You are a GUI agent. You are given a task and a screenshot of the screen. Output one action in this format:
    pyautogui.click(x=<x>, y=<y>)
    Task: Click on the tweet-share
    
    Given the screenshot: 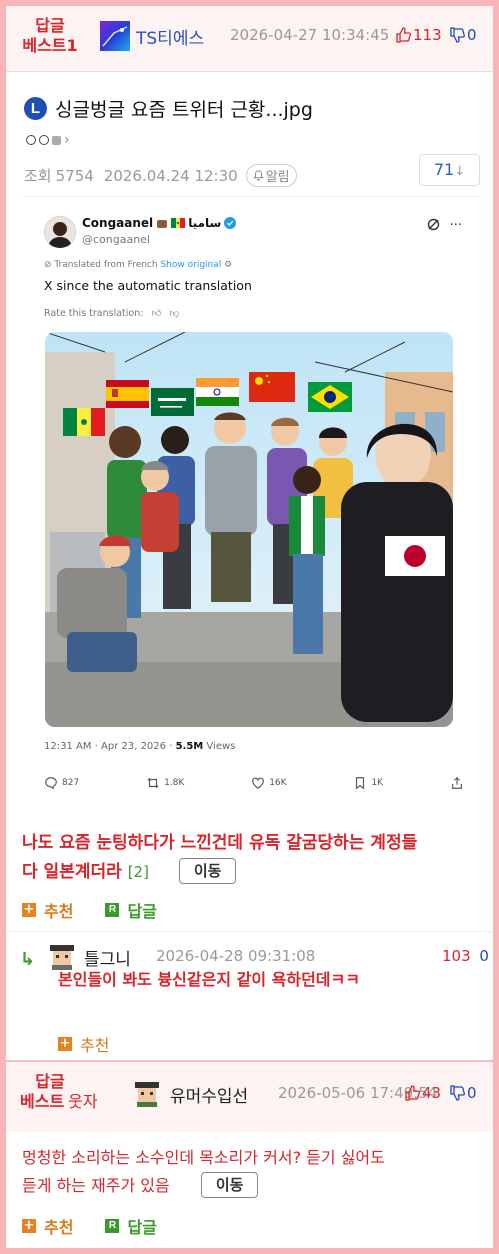 What is the action you would take?
    pyautogui.click(x=457, y=783)
    